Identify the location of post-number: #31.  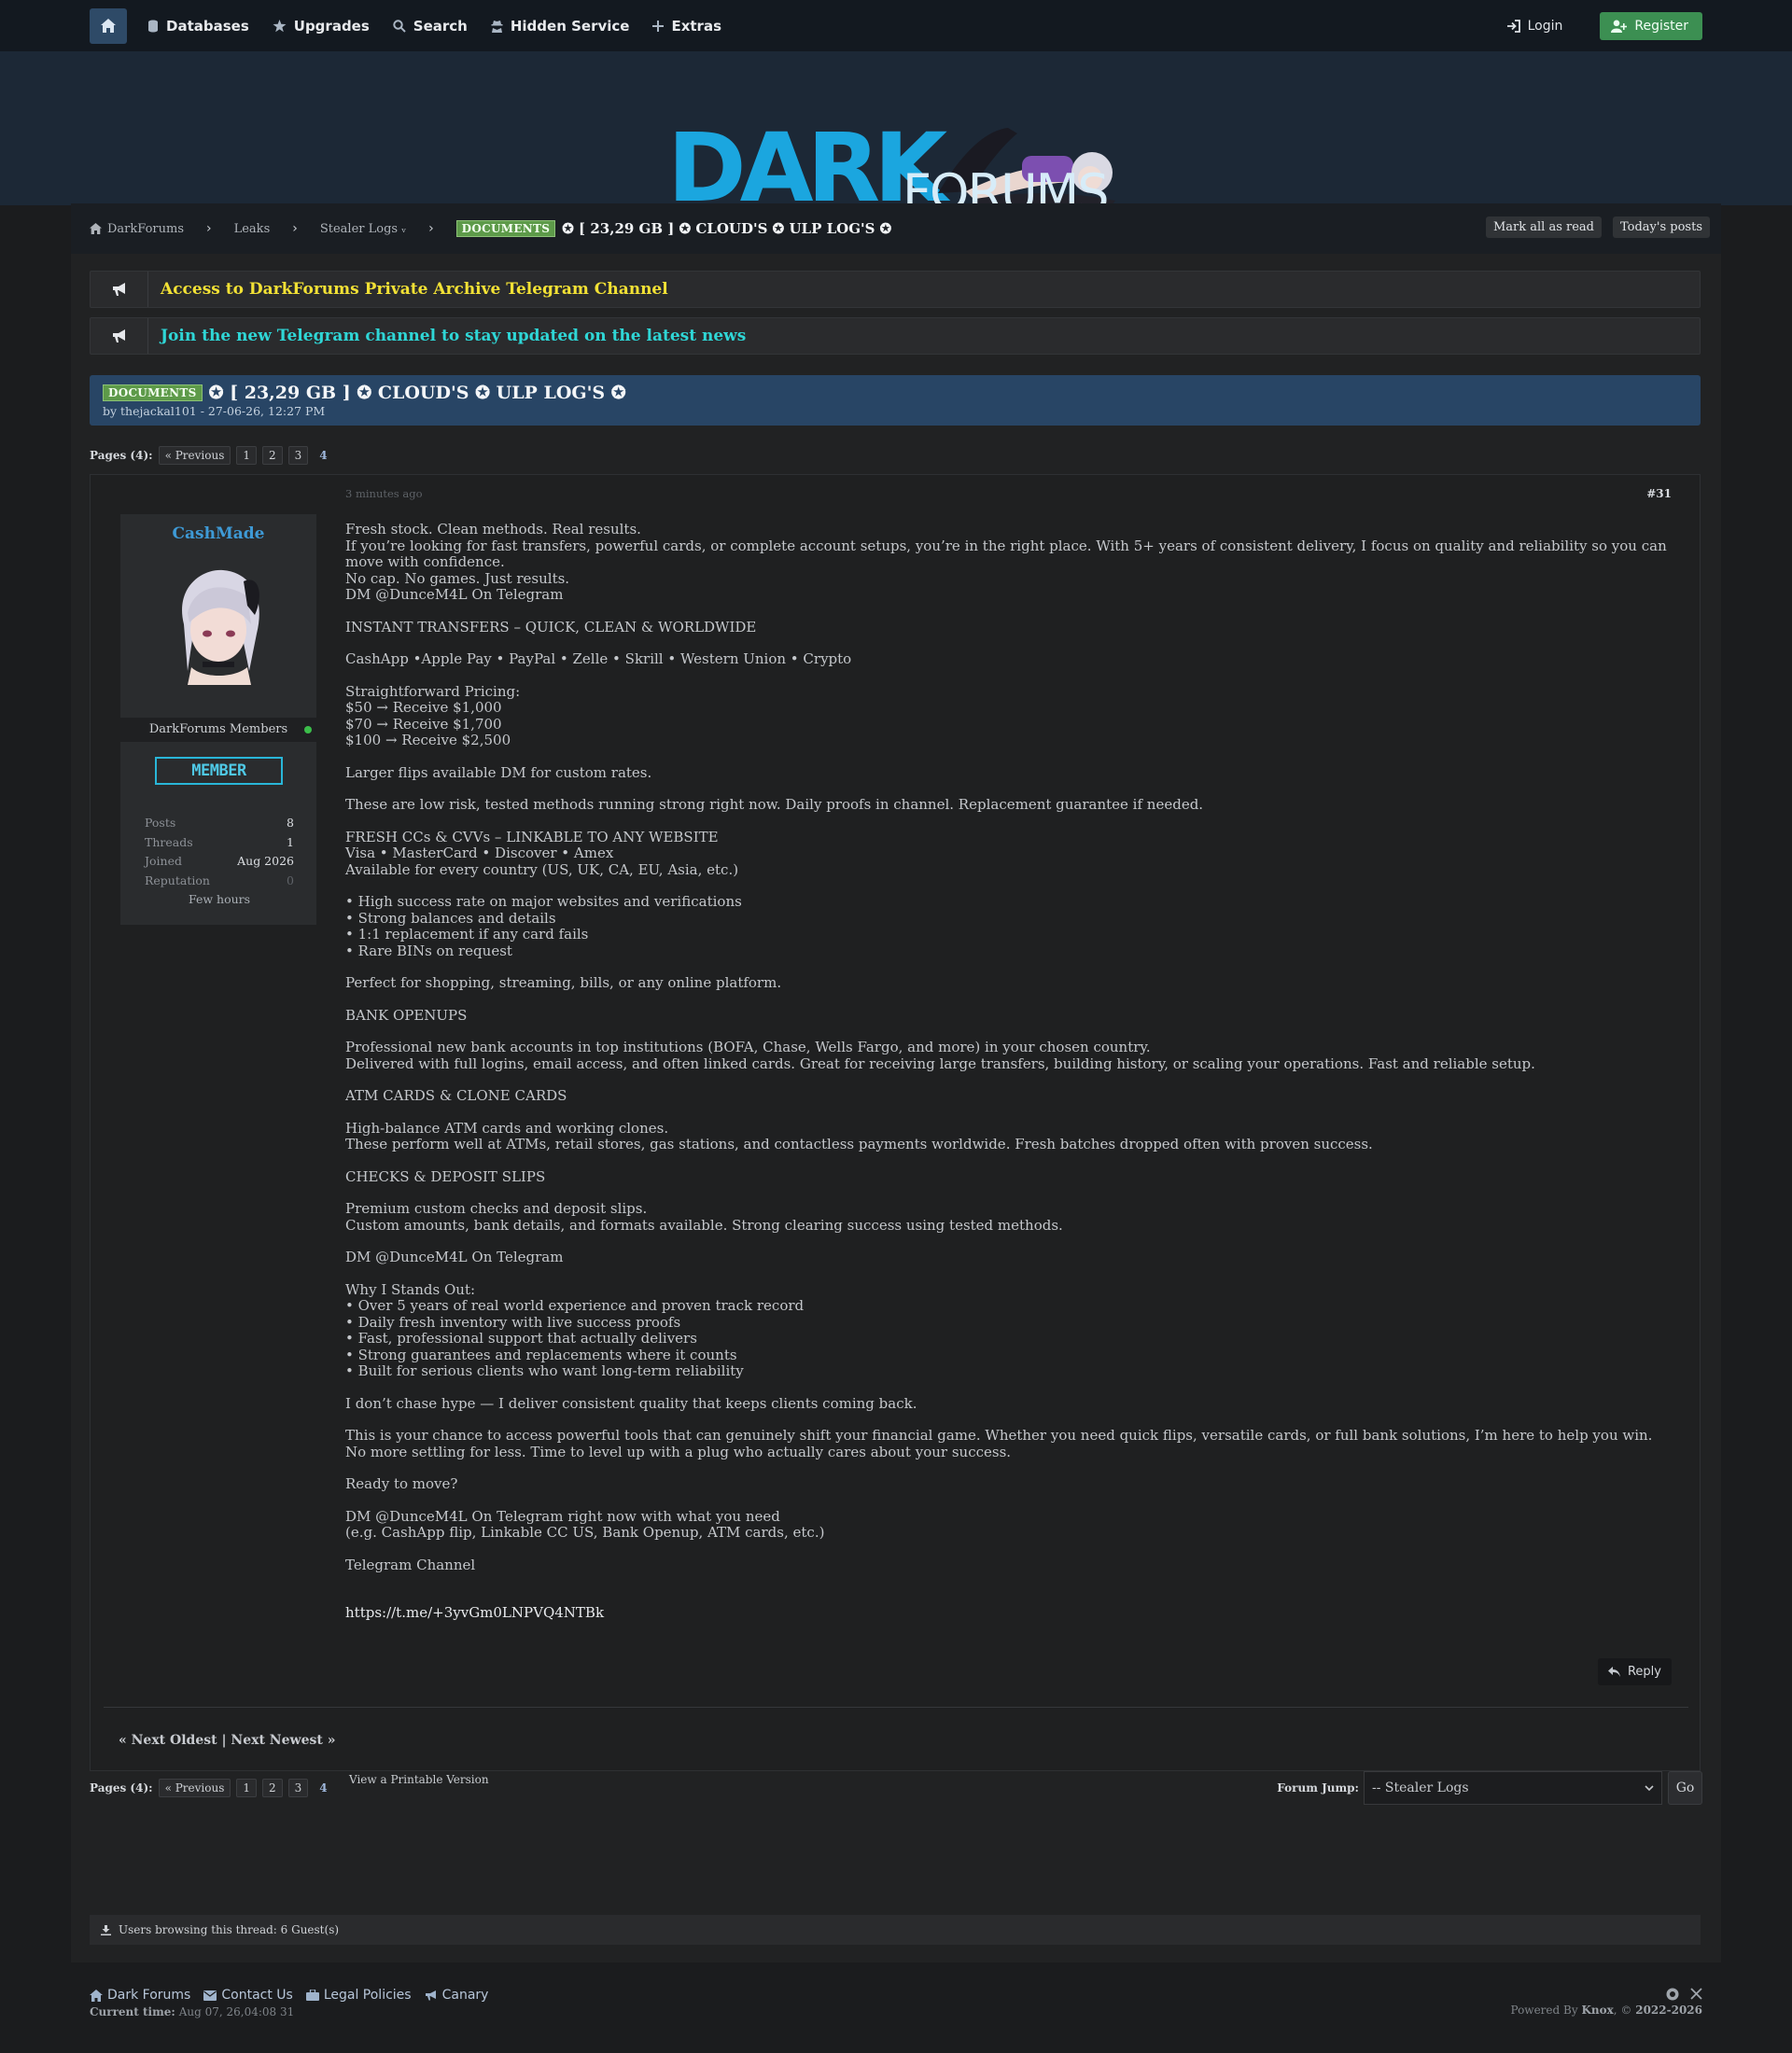
(1659, 493).